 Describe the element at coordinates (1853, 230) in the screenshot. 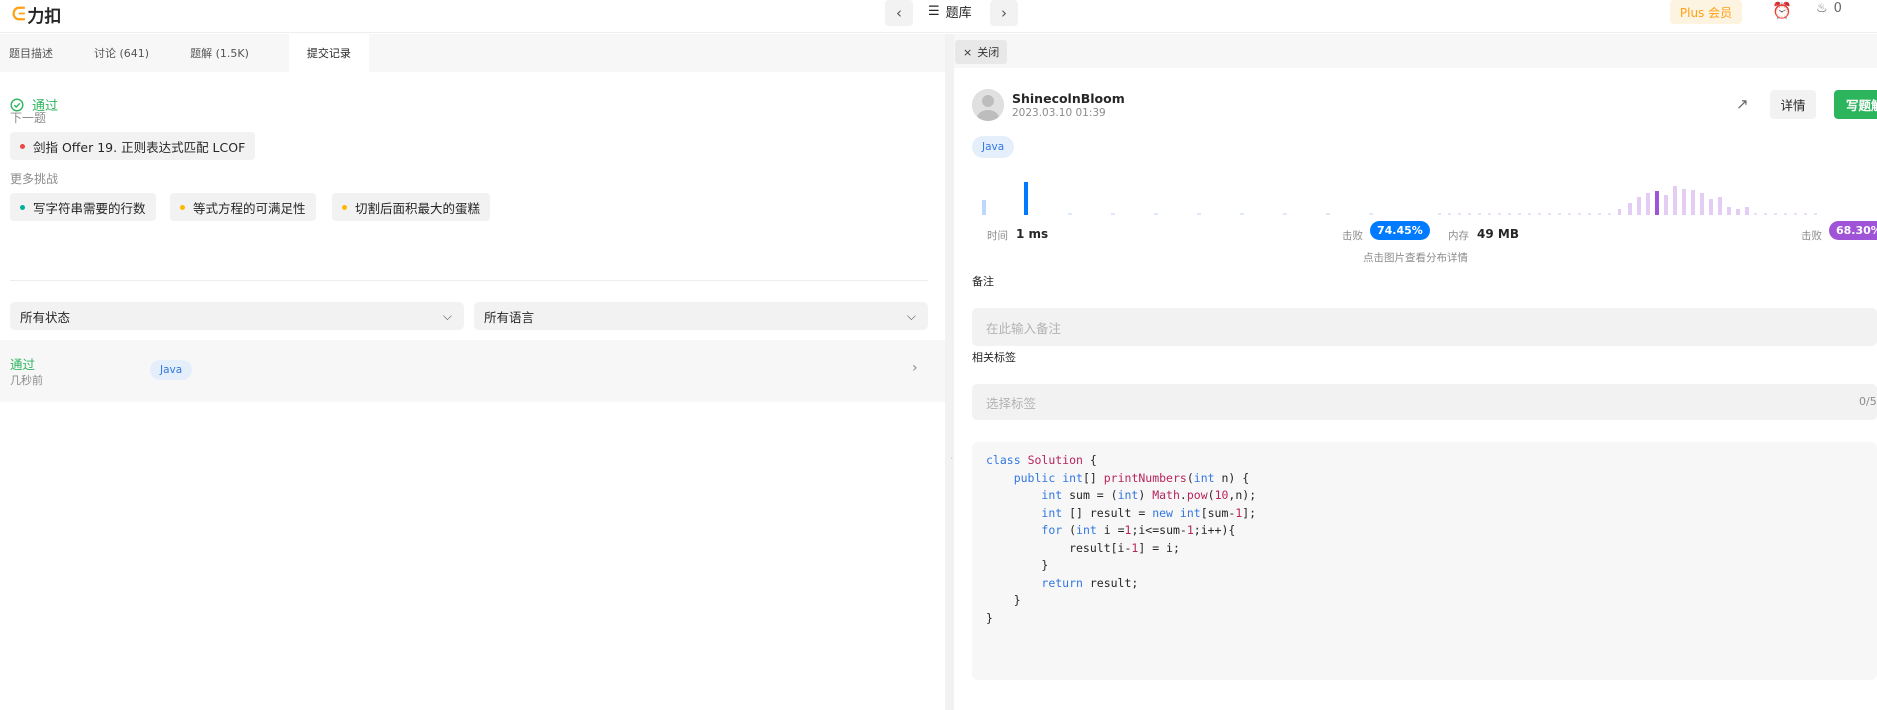

I see `memory-beat-badge: 68.30%` at that location.